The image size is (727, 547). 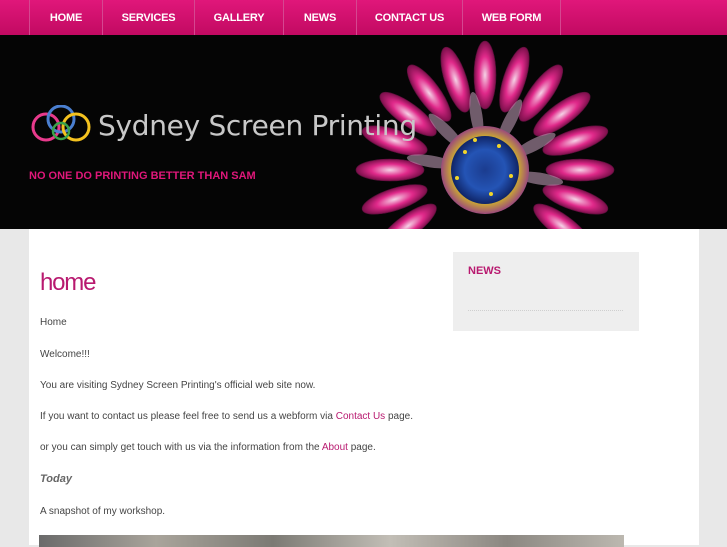 What do you see at coordinates (360, 416) in the screenshot?
I see `contact-us-link: Contact Us` at bounding box center [360, 416].